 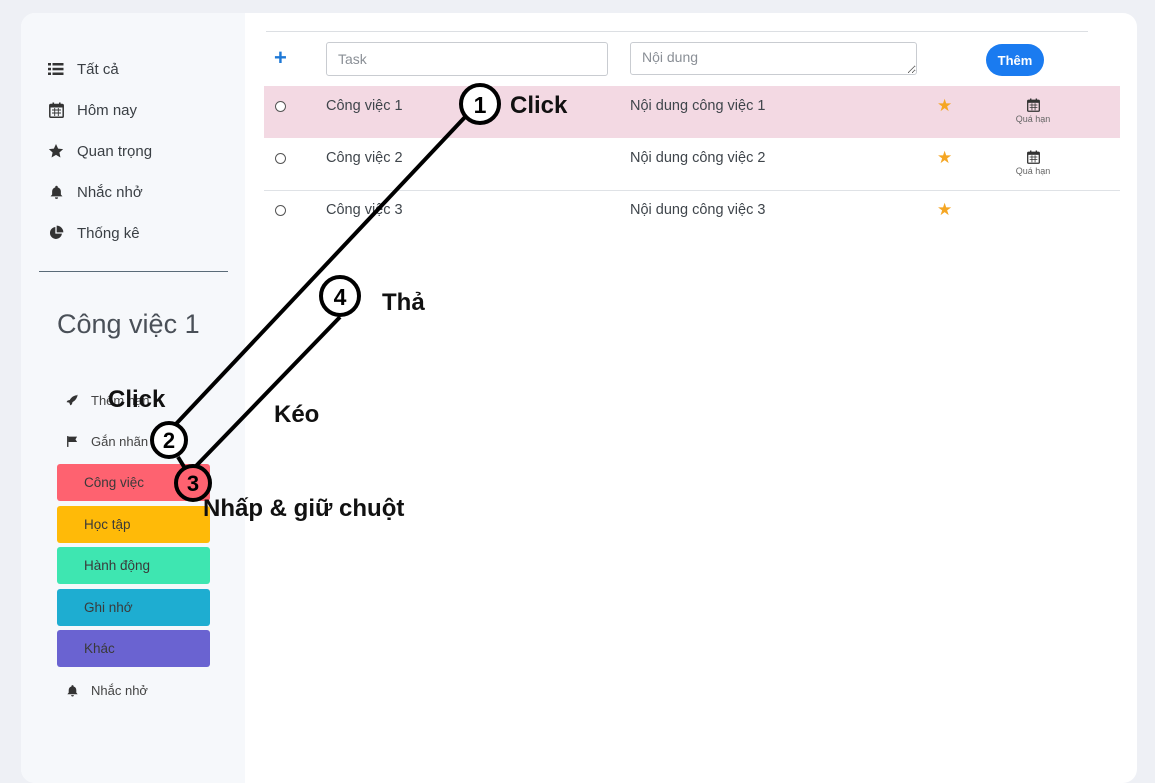 What do you see at coordinates (1015, 60) in the screenshot?
I see `add-task-button: Thêm` at bounding box center [1015, 60].